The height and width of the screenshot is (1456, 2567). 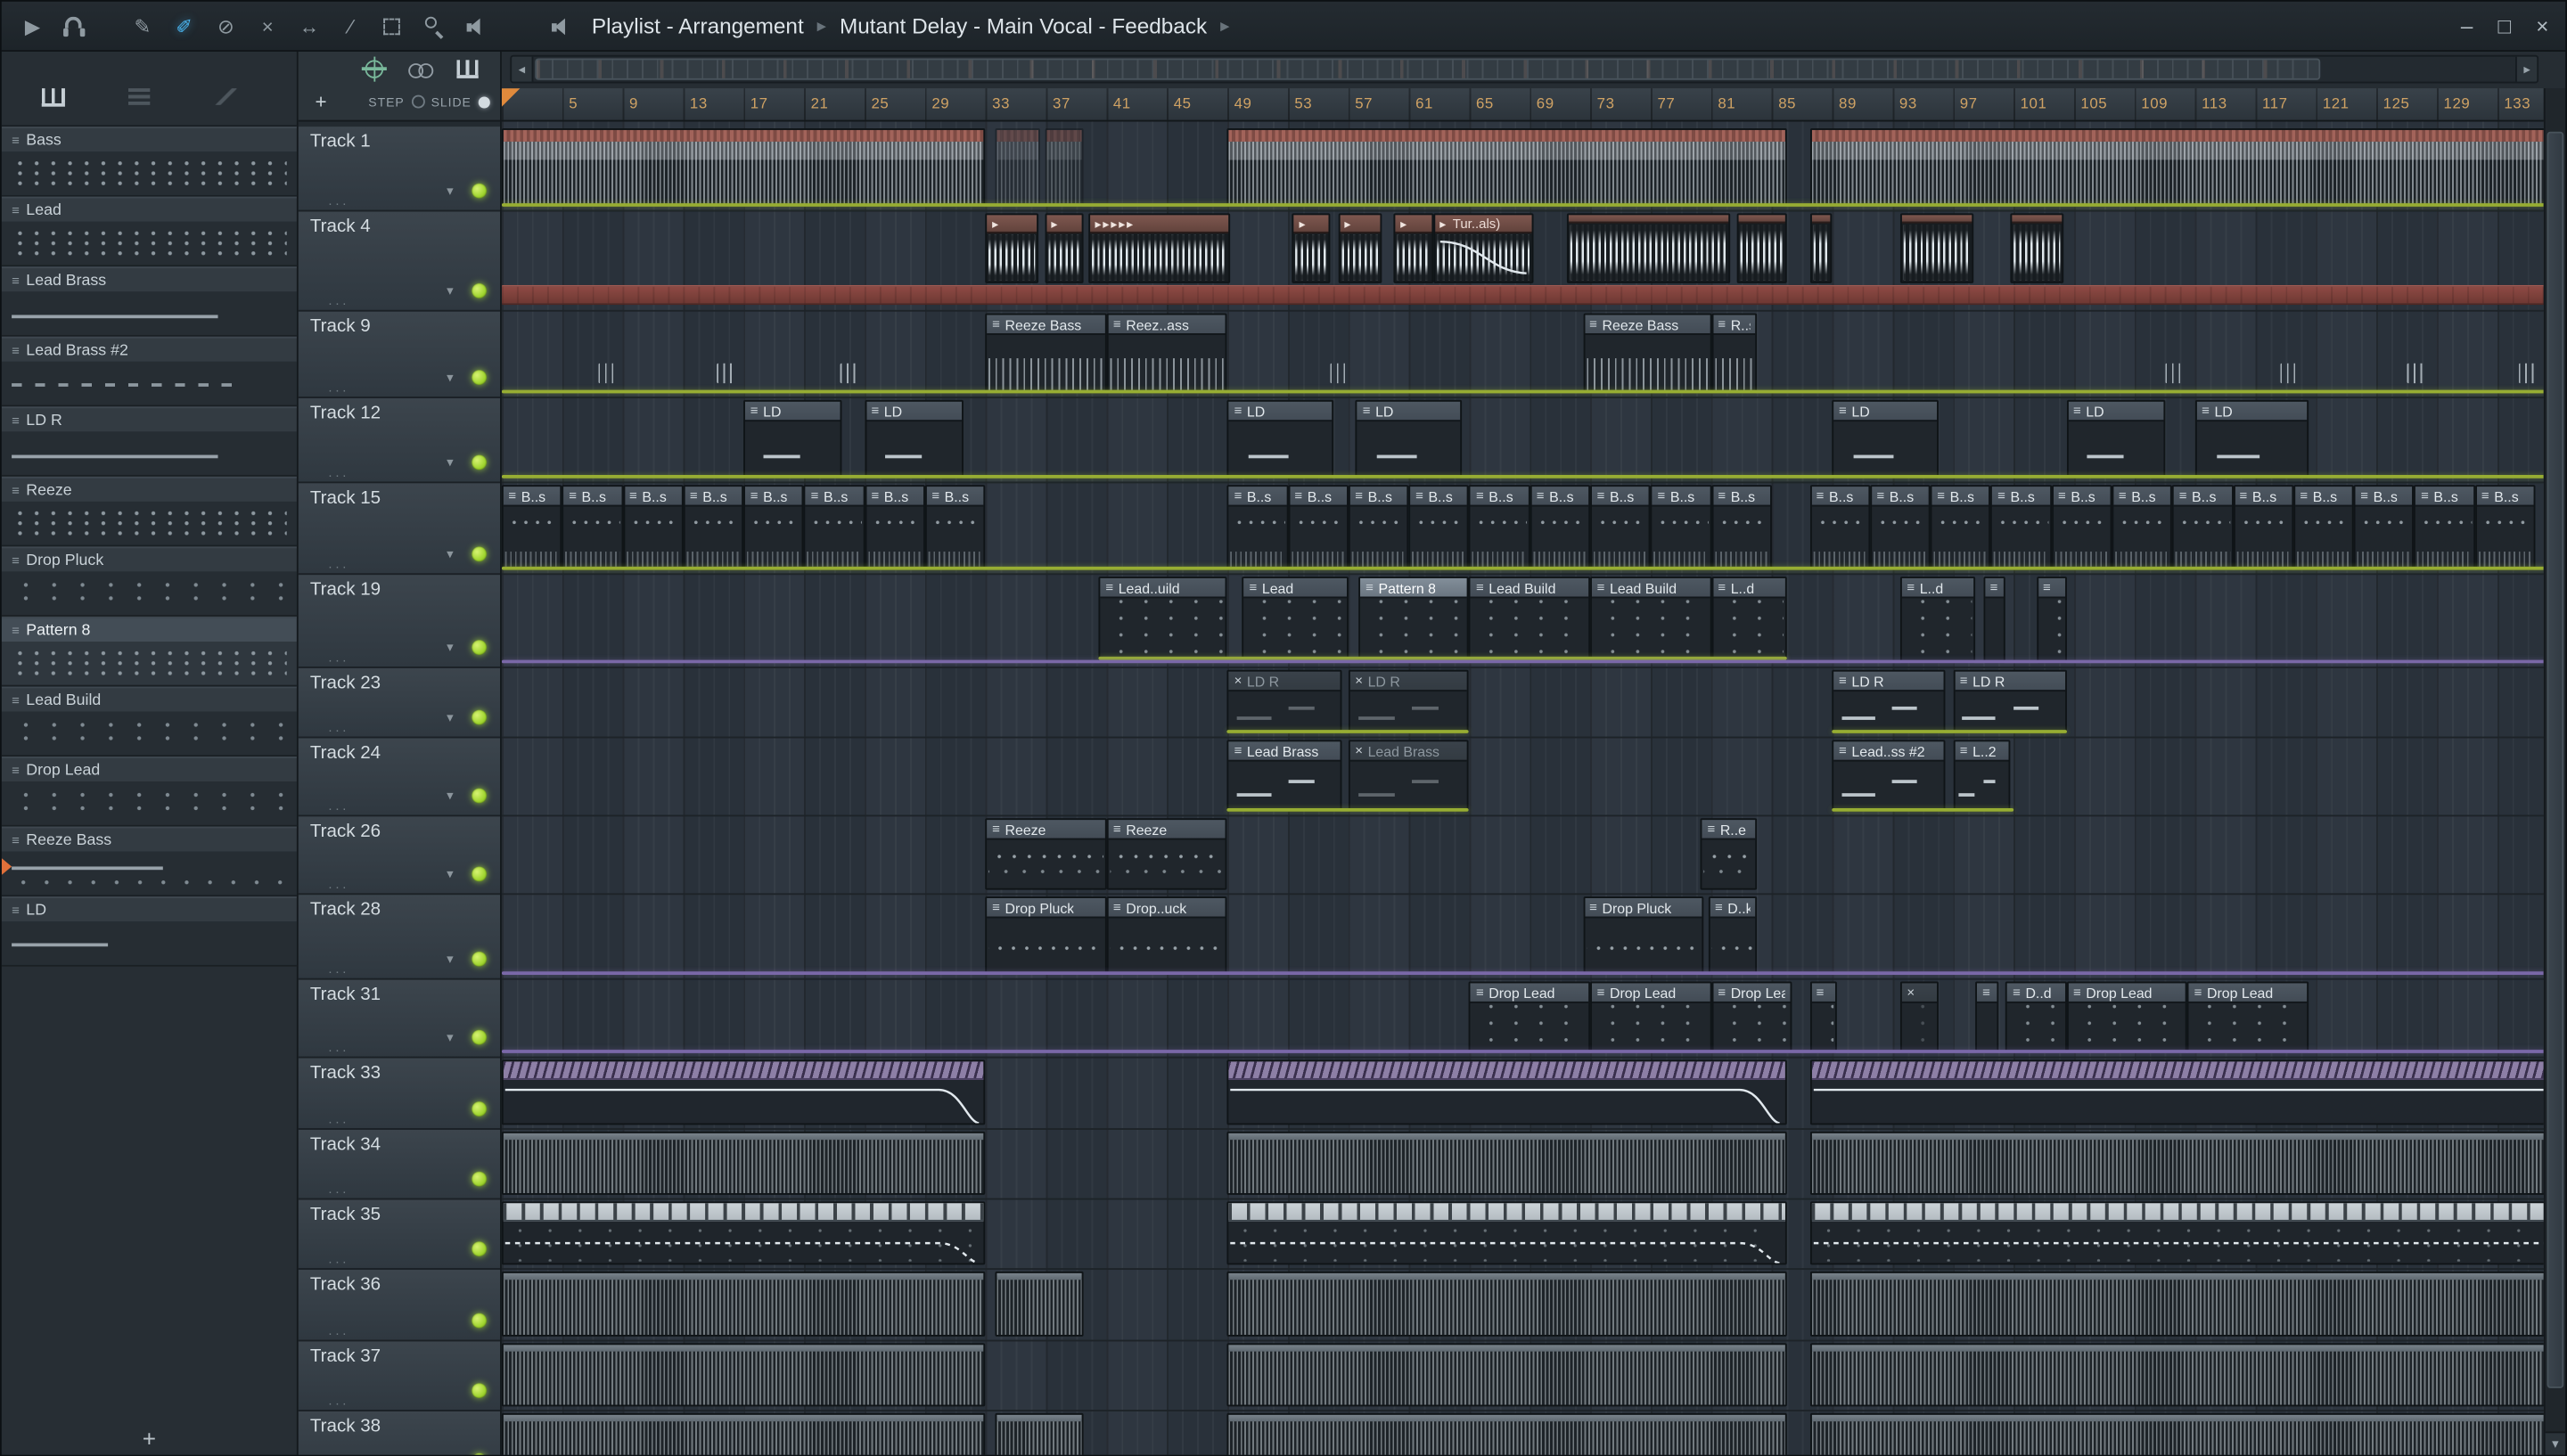 What do you see at coordinates (149, 651) in the screenshot?
I see `pattern-picker-item: ≡ Pattern 8` at bounding box center [149, 651].